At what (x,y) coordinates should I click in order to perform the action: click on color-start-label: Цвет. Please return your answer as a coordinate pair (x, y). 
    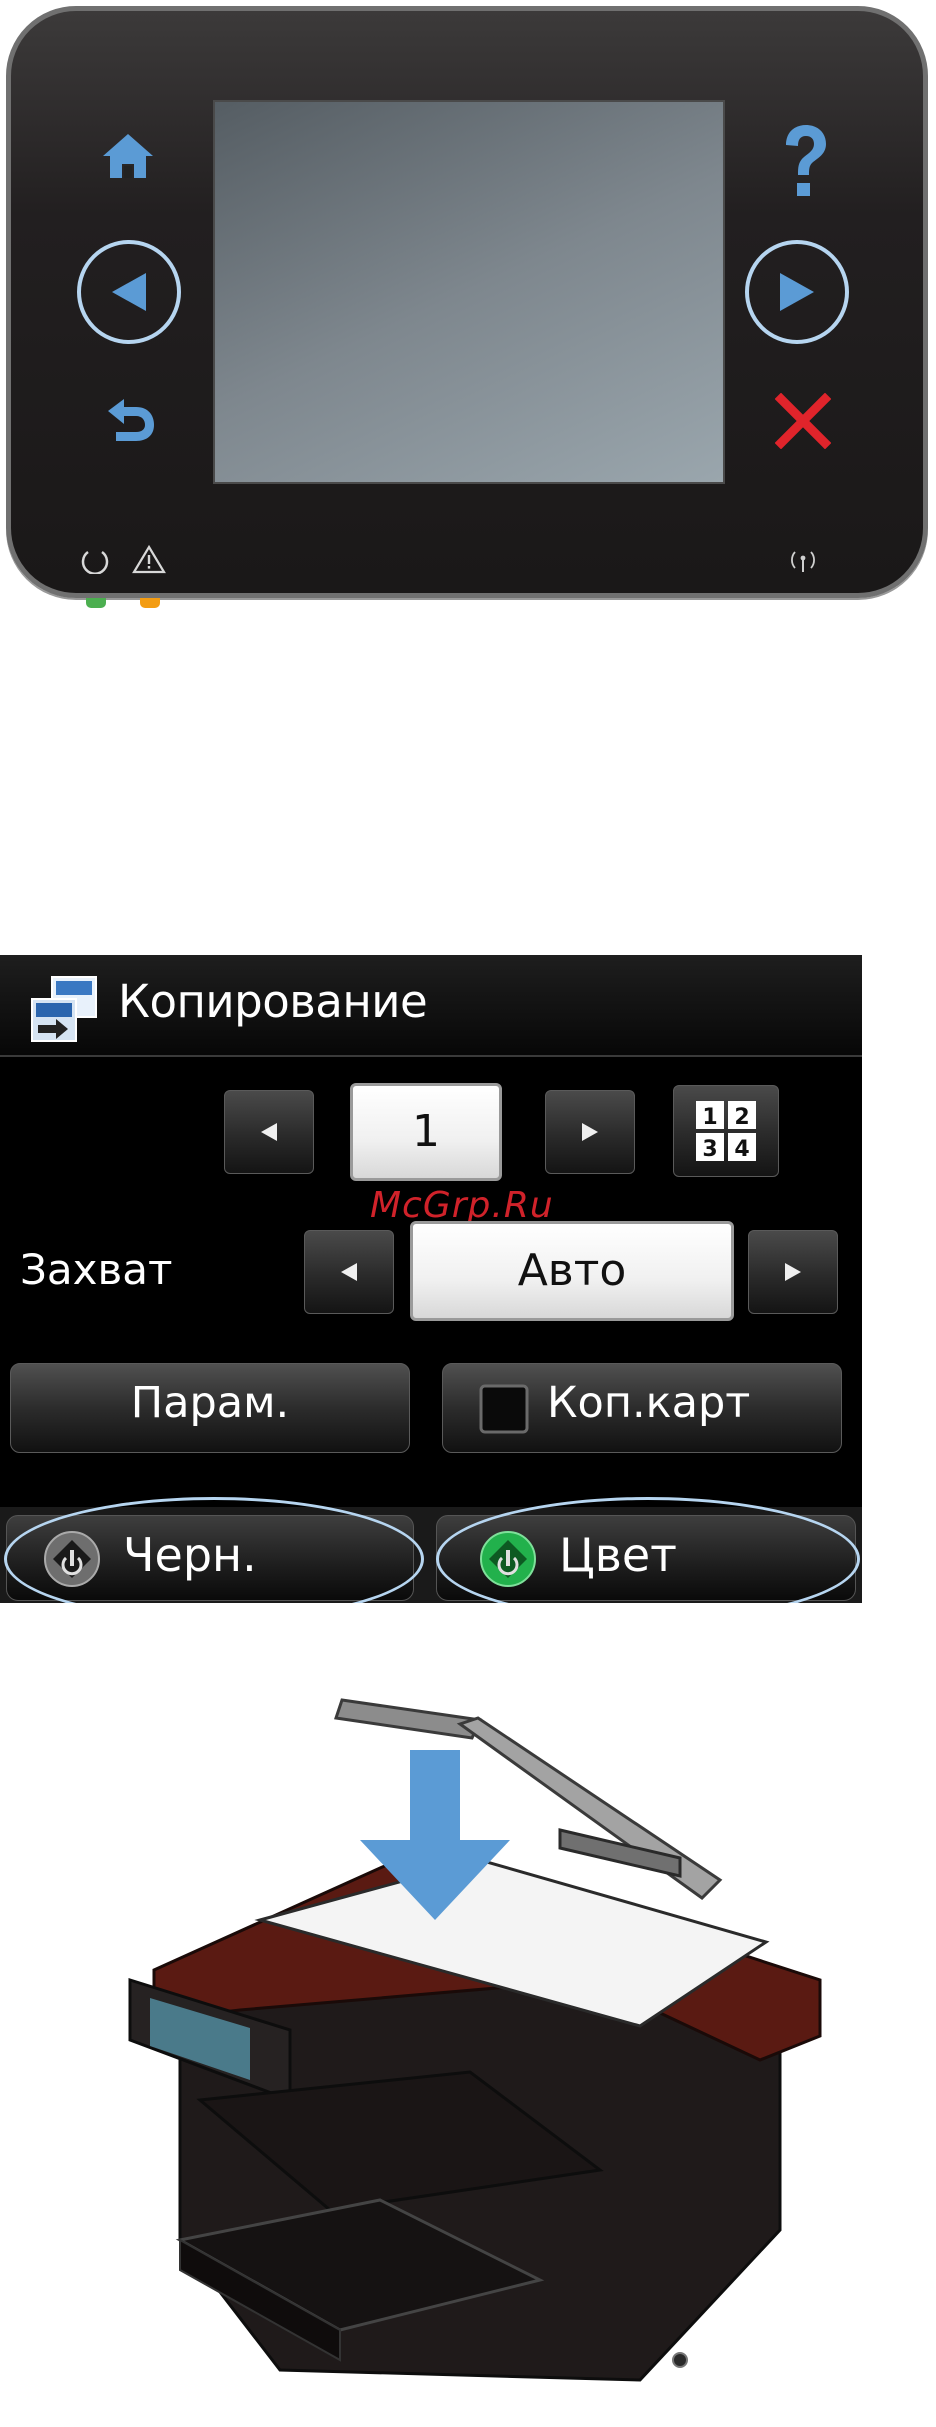
    Looking at the image, I should click on (618, 1555).